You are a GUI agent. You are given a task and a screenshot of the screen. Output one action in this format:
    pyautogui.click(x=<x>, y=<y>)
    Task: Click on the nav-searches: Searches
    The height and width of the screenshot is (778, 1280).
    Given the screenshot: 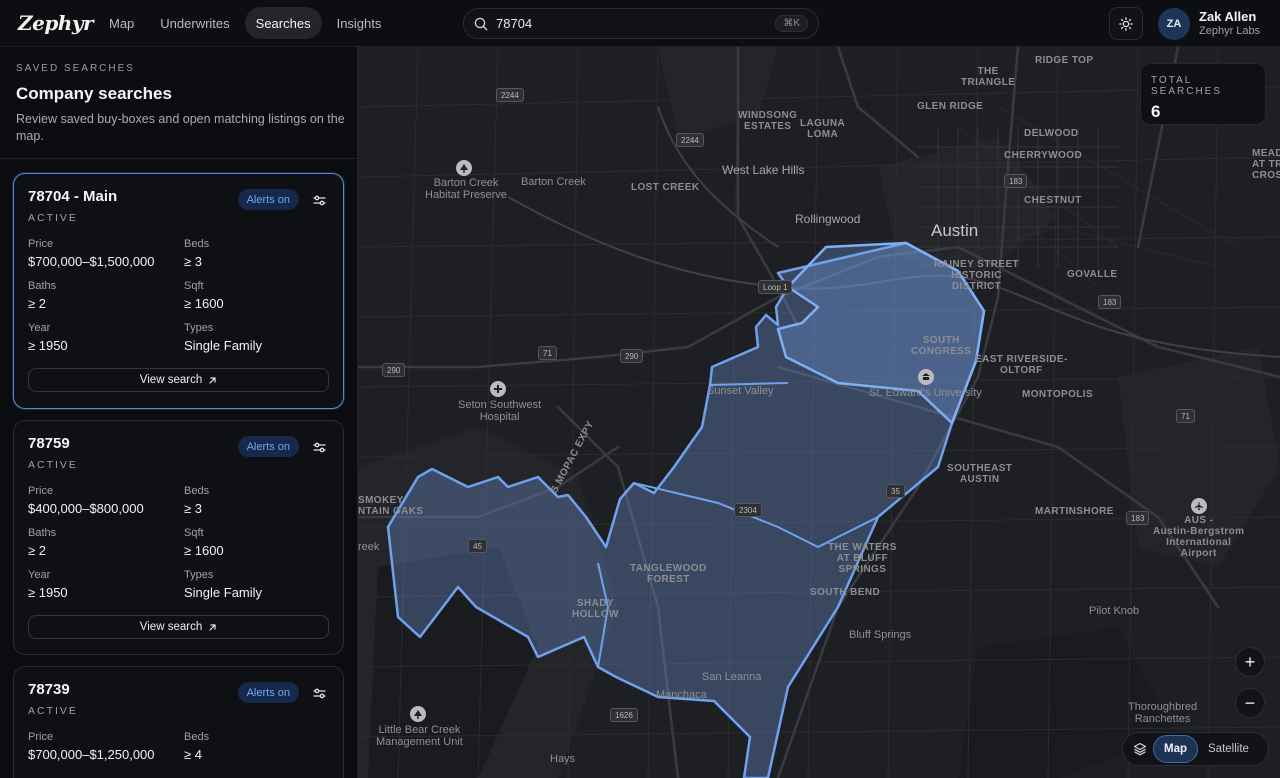 What is the action you would take?
    pyautogui.click(x=283, y=23)
    